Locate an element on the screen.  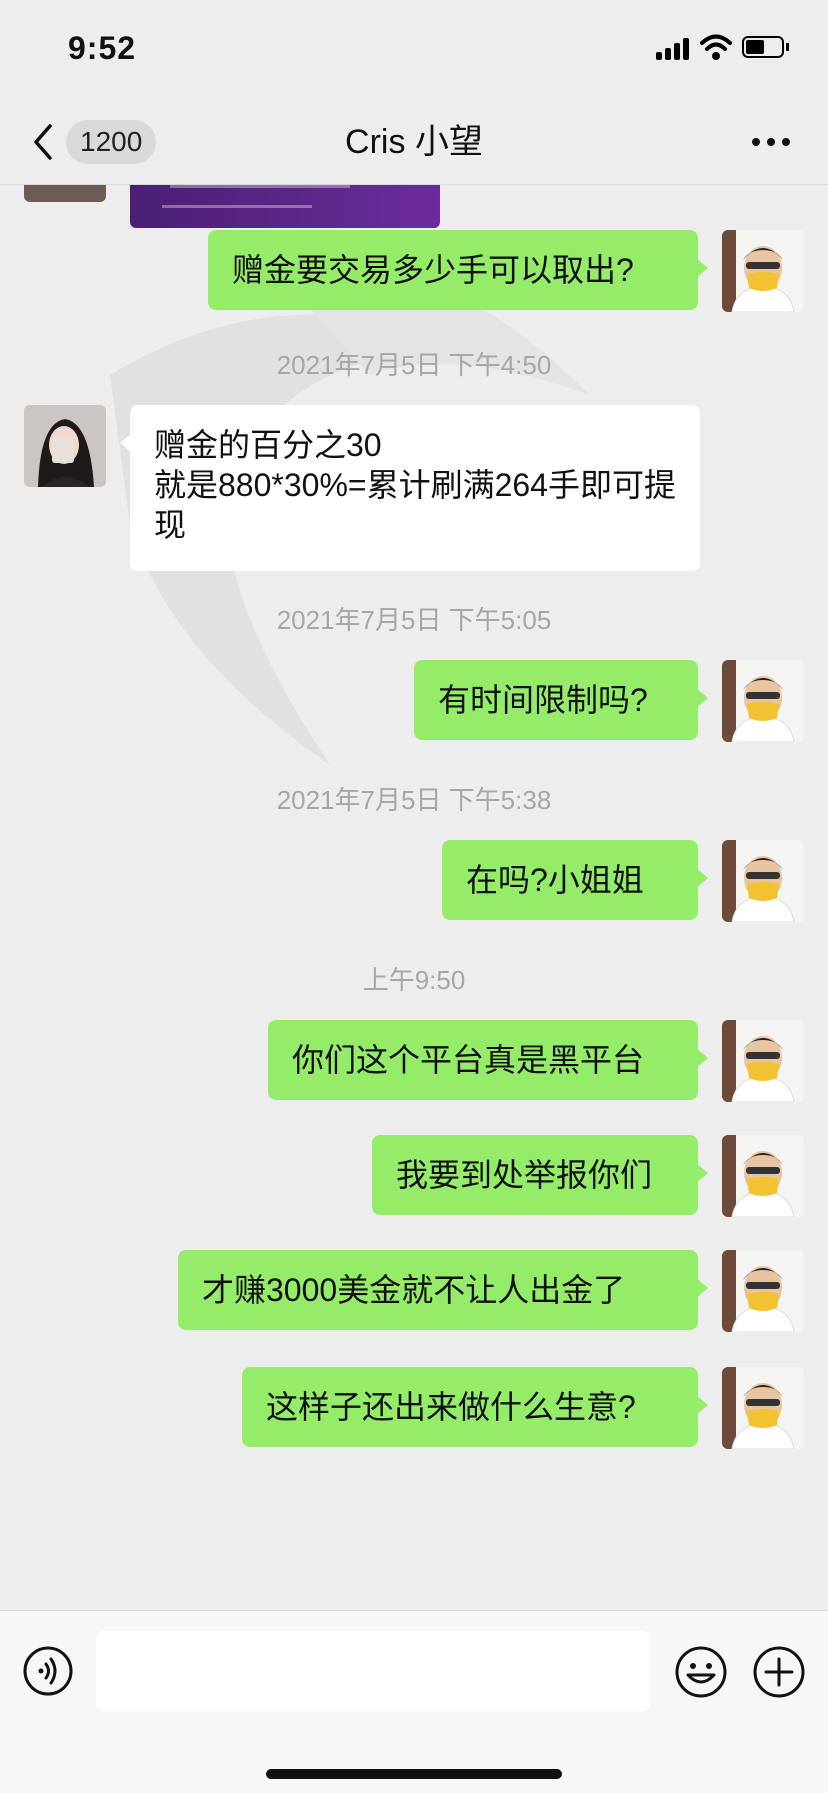
message-bubble-self: 你们这个平台真是黑平台 is located at coordinates (488, 1060).